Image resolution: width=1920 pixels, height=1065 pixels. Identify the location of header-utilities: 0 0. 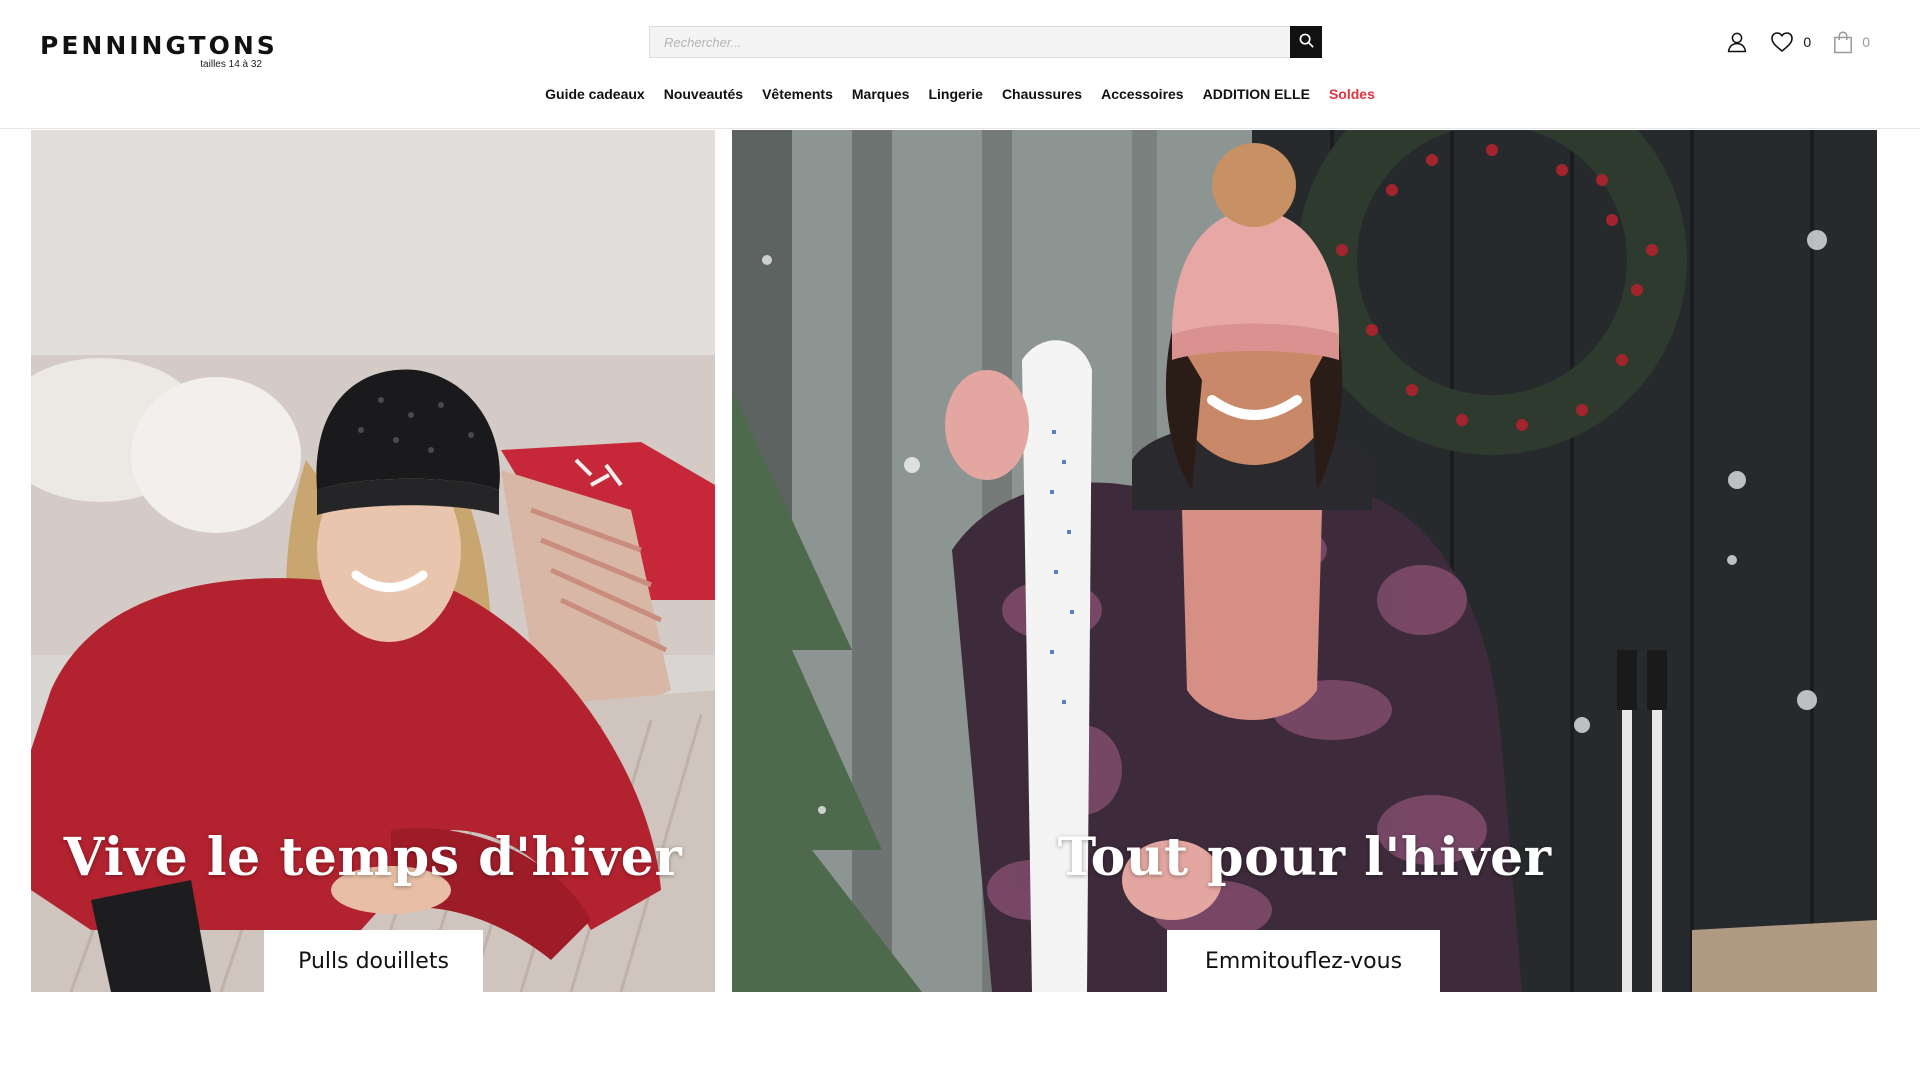
(1787, 42).